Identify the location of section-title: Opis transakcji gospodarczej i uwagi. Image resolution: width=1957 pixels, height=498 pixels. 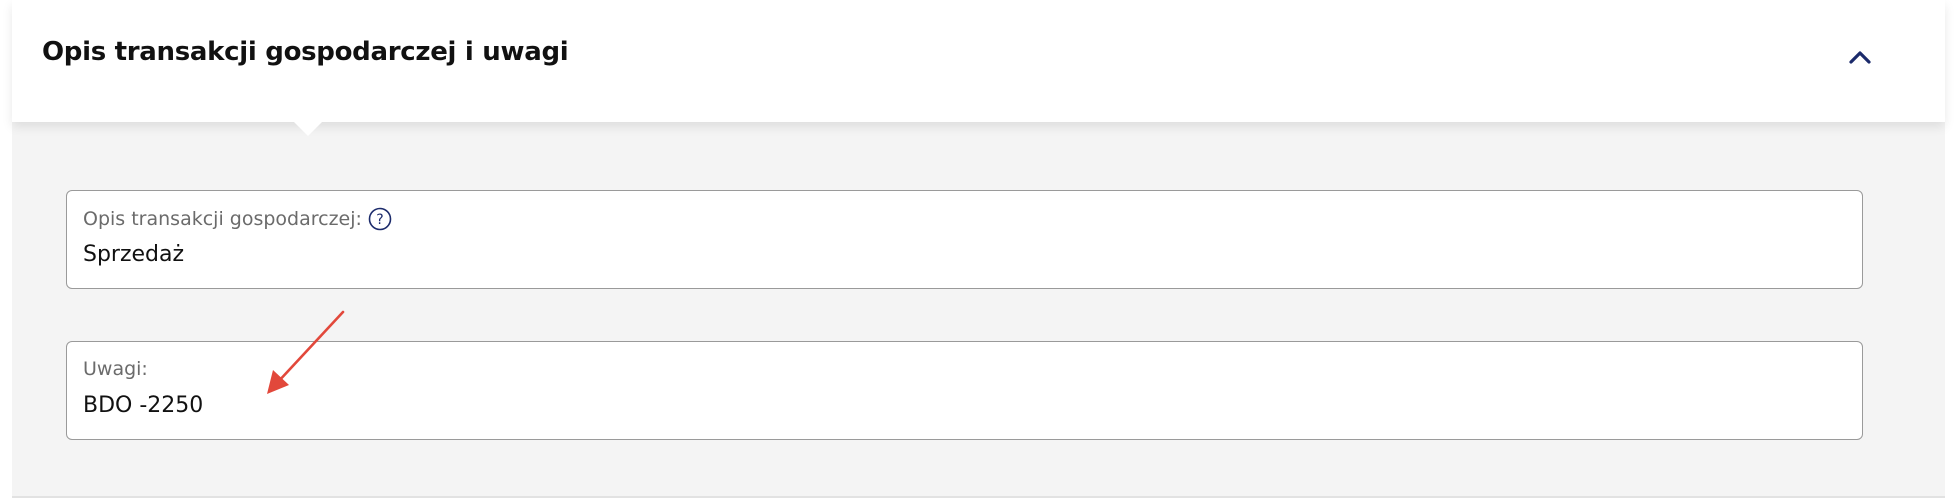
(305, 52).